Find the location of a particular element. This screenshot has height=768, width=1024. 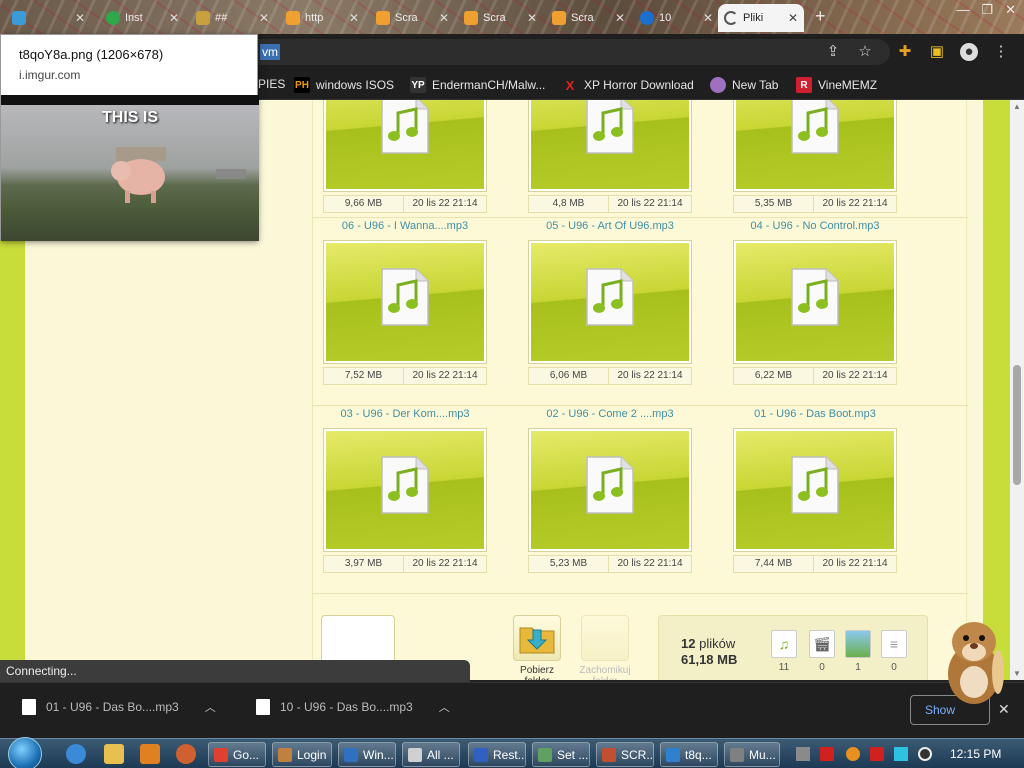

tray-network-icon is located at coordinates (901, 754).